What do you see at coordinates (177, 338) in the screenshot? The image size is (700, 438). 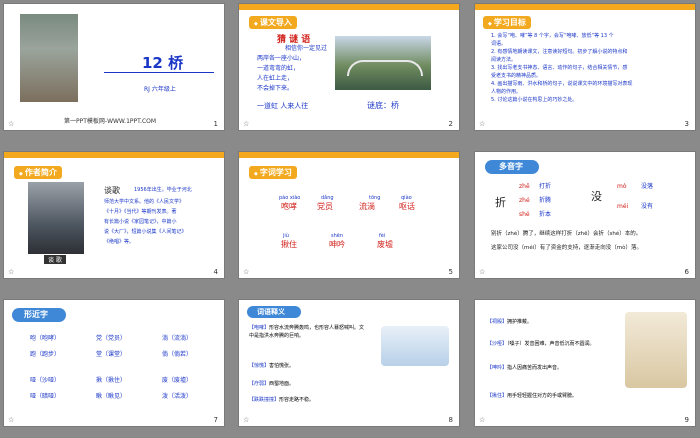 I see `pair-3-a: 淌（流淌）` at bounding box center [177, 338].